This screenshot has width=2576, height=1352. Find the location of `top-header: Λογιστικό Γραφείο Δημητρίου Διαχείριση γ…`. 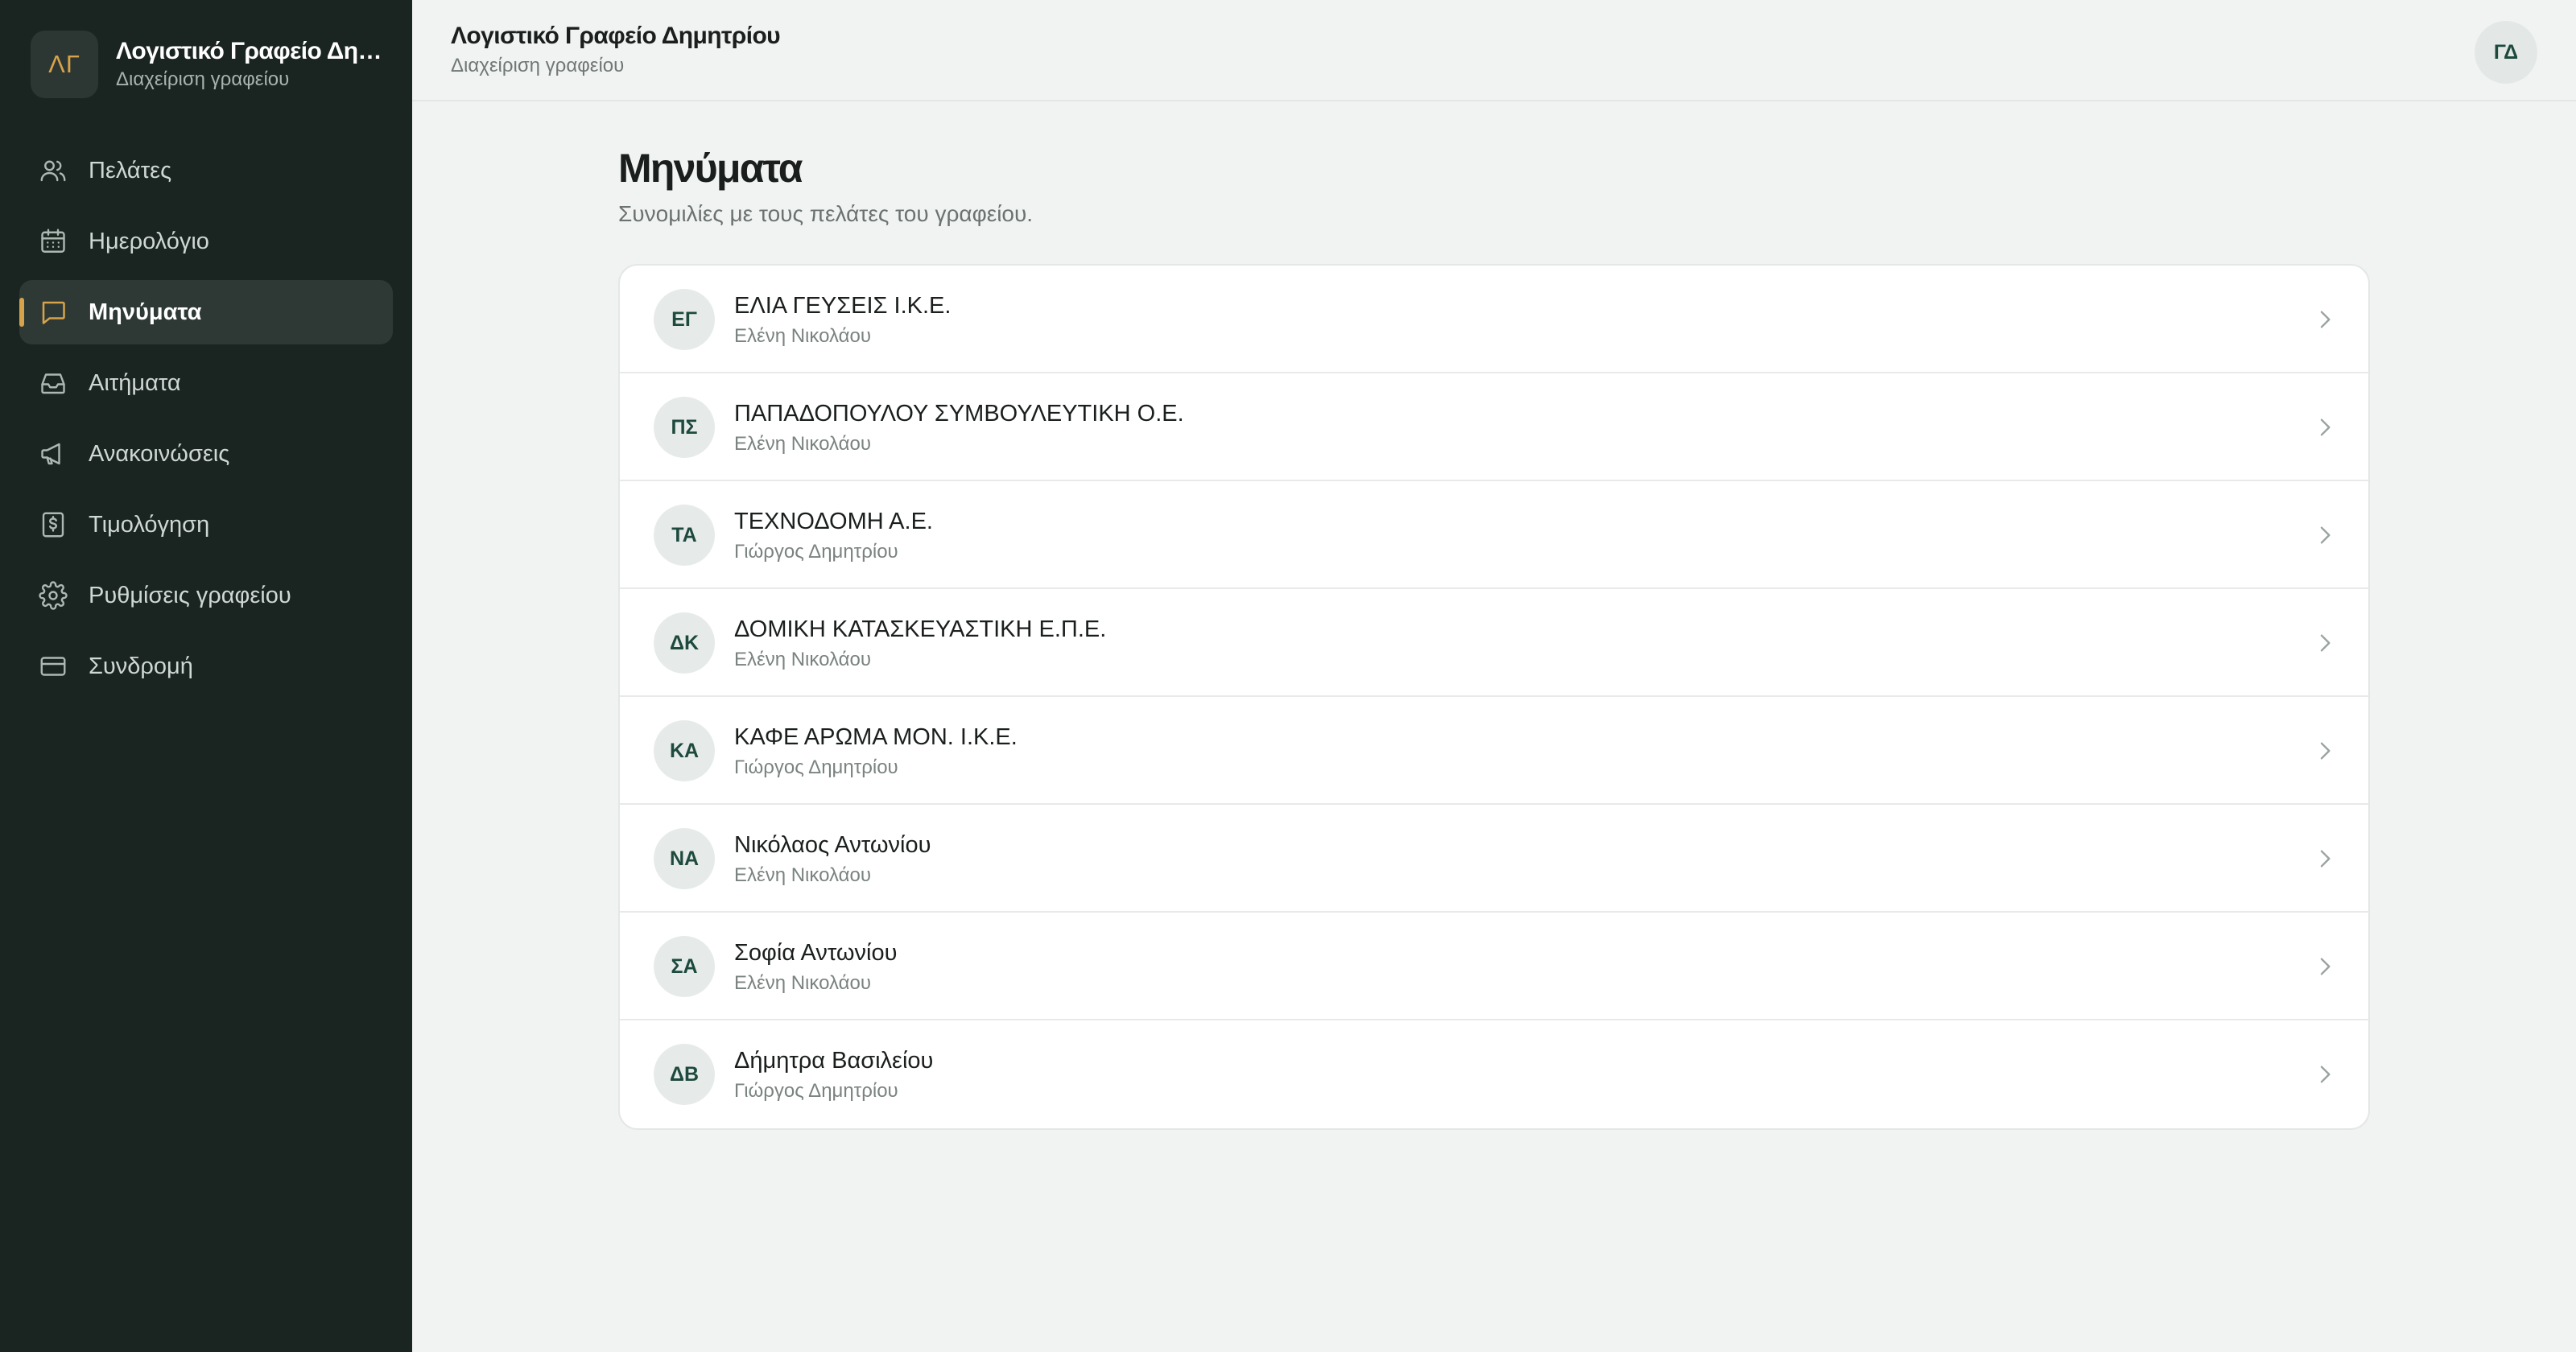

top-header: Λογιστικό Γραφείο Δημητρίου Διαχείριση γ… is located at coordinates (1494, 50).